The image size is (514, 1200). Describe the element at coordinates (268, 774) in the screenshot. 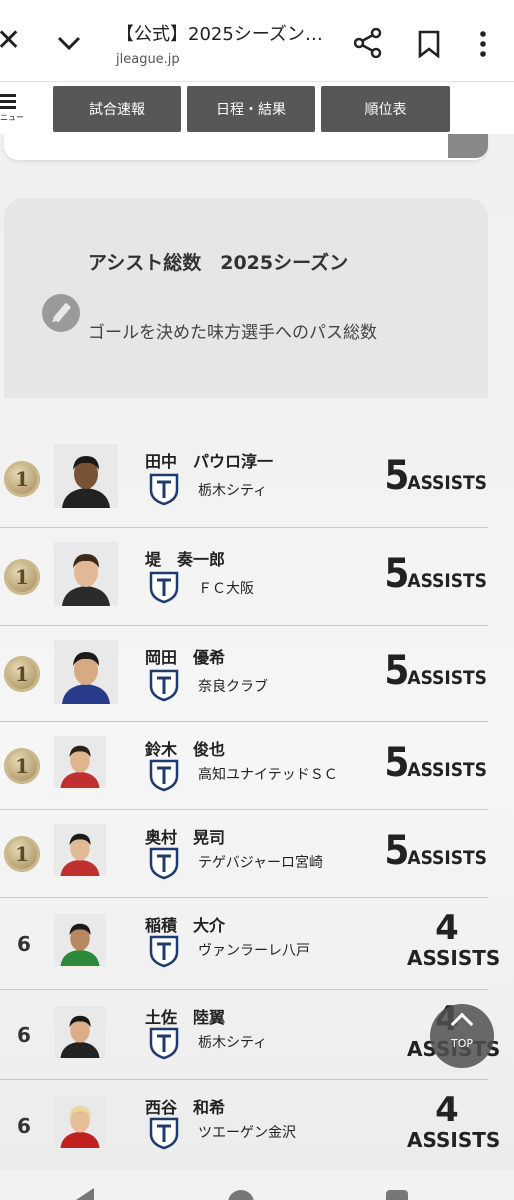

I see `club-name: 高知ユナイテッドＳＣ` at that location.